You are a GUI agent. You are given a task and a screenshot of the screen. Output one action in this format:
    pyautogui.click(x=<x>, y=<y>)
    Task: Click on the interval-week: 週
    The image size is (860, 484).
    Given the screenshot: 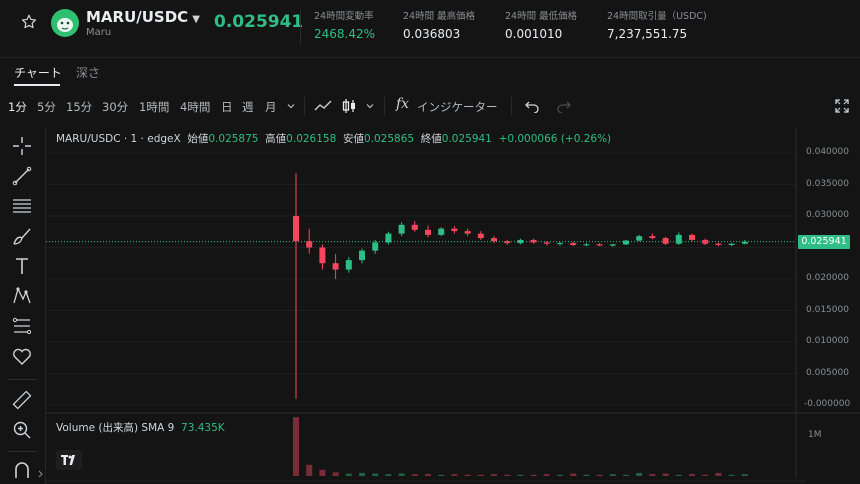 What is the action you would take?
    pyautogui.click(x=248, y=107)
    